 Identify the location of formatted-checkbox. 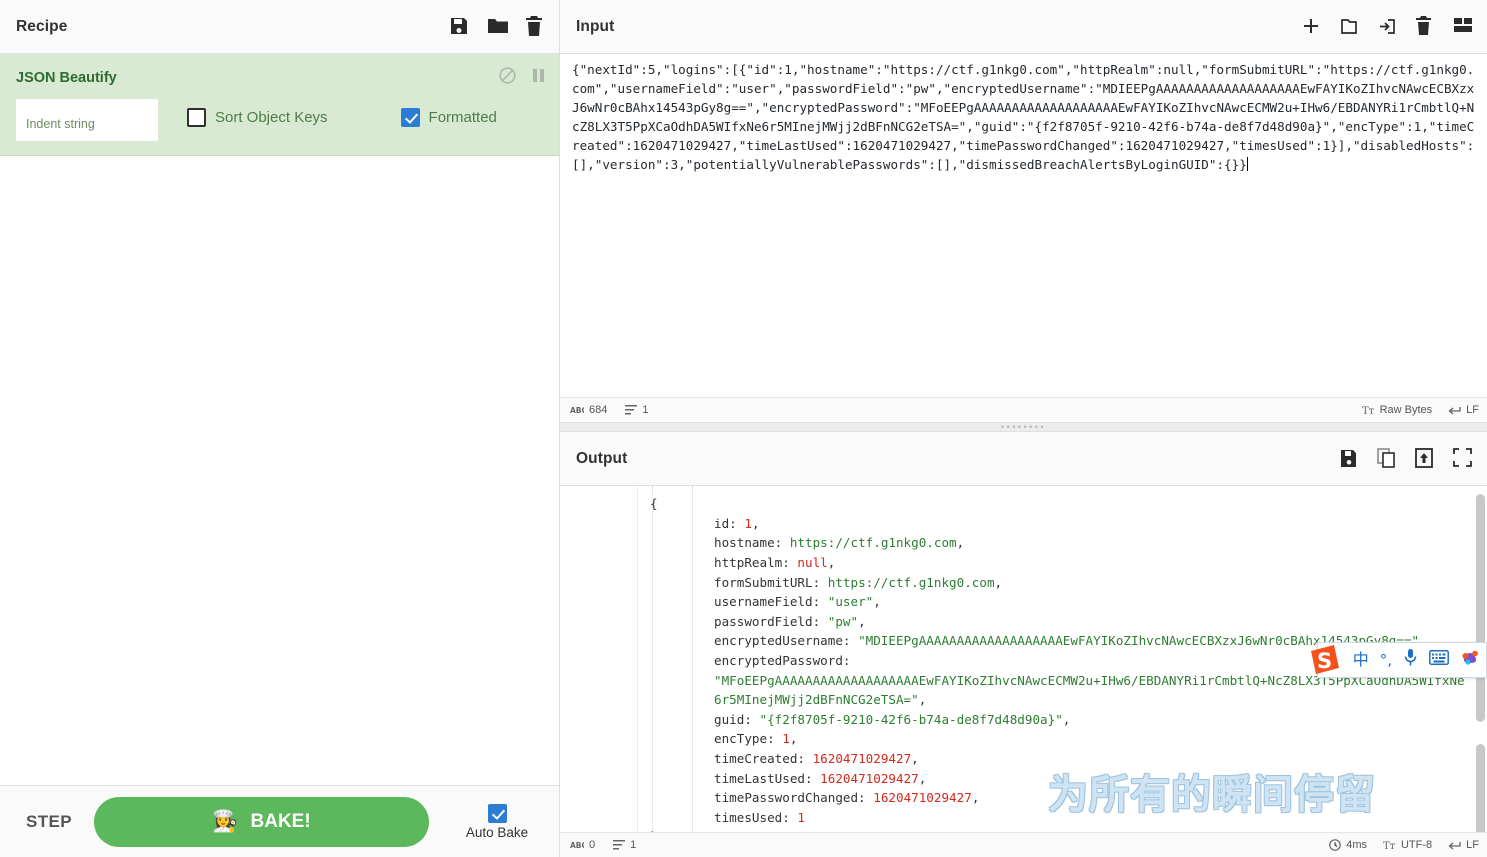
(410, 117).